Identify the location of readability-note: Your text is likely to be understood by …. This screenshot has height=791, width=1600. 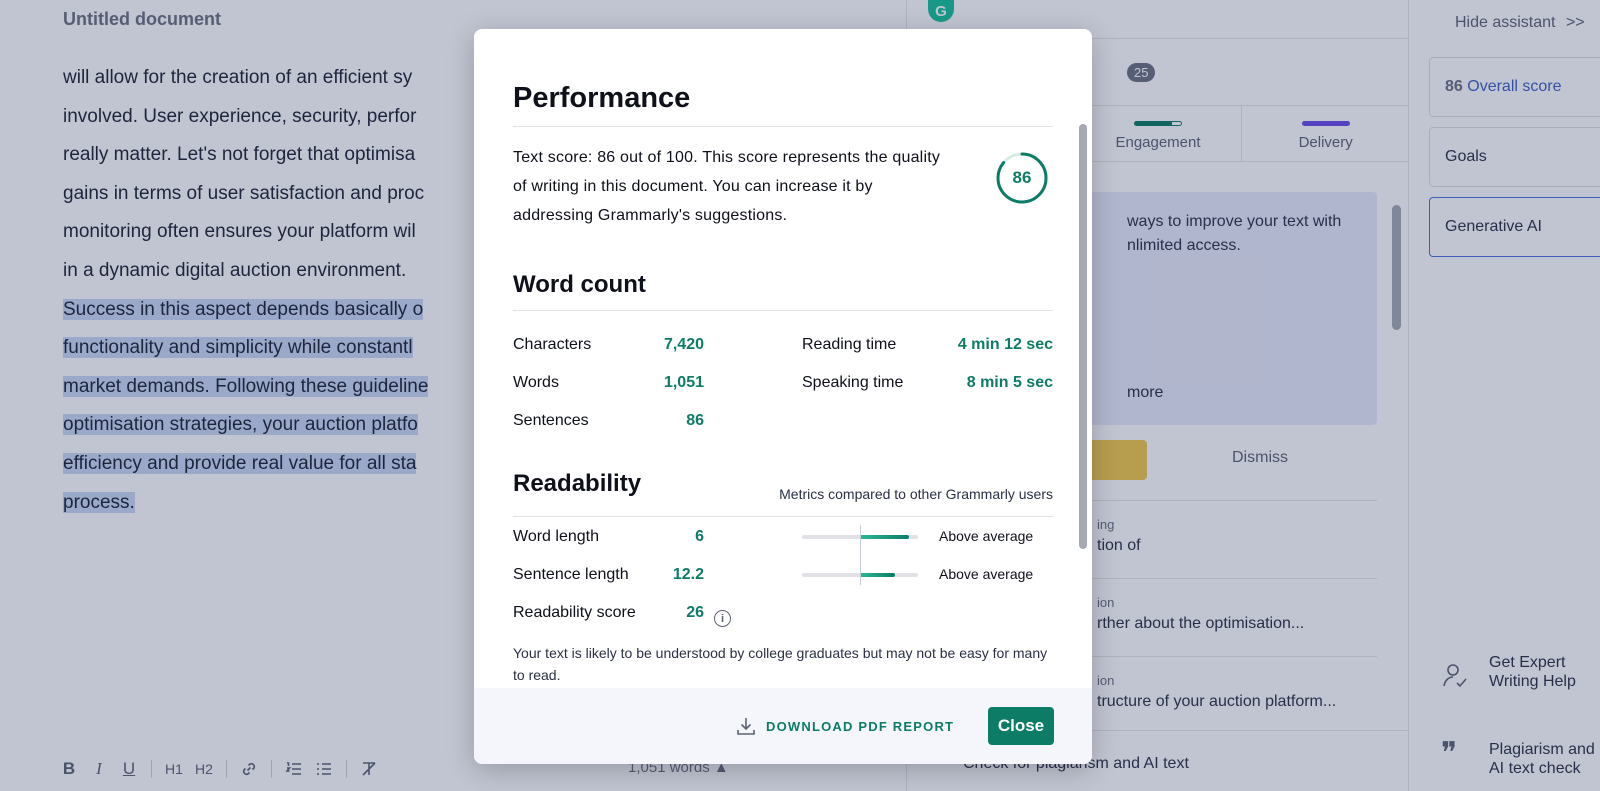
(780, 664).